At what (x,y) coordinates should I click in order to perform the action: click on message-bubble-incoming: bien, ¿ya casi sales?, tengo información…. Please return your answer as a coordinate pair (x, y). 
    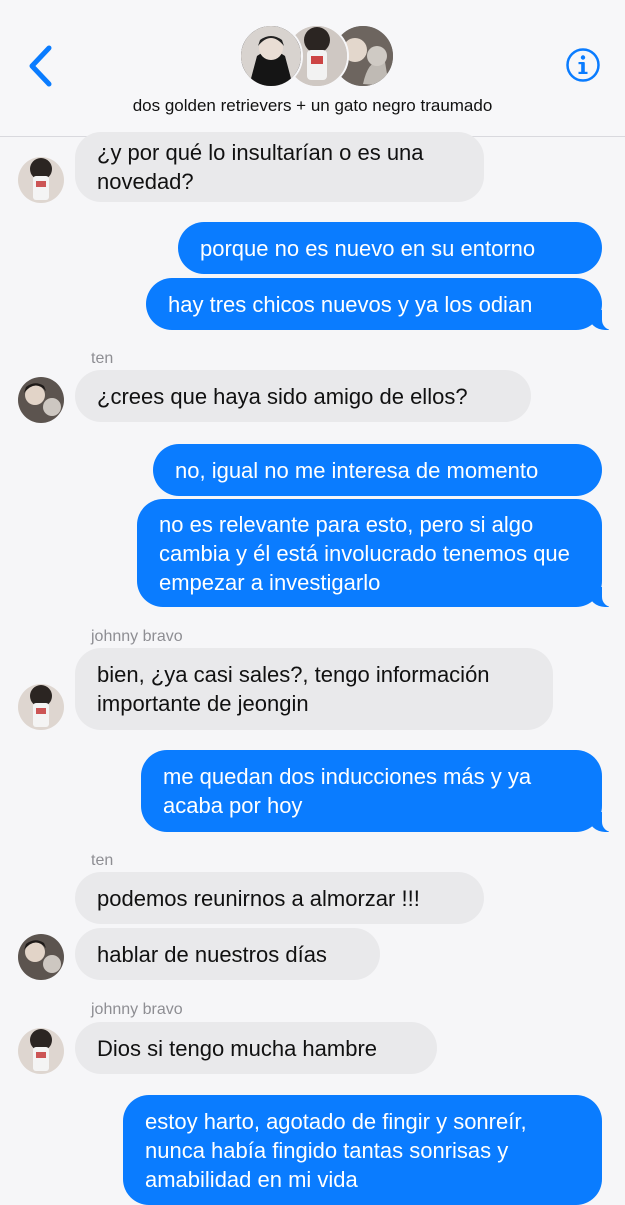
    Looking at the image, I should click on (314, 689).